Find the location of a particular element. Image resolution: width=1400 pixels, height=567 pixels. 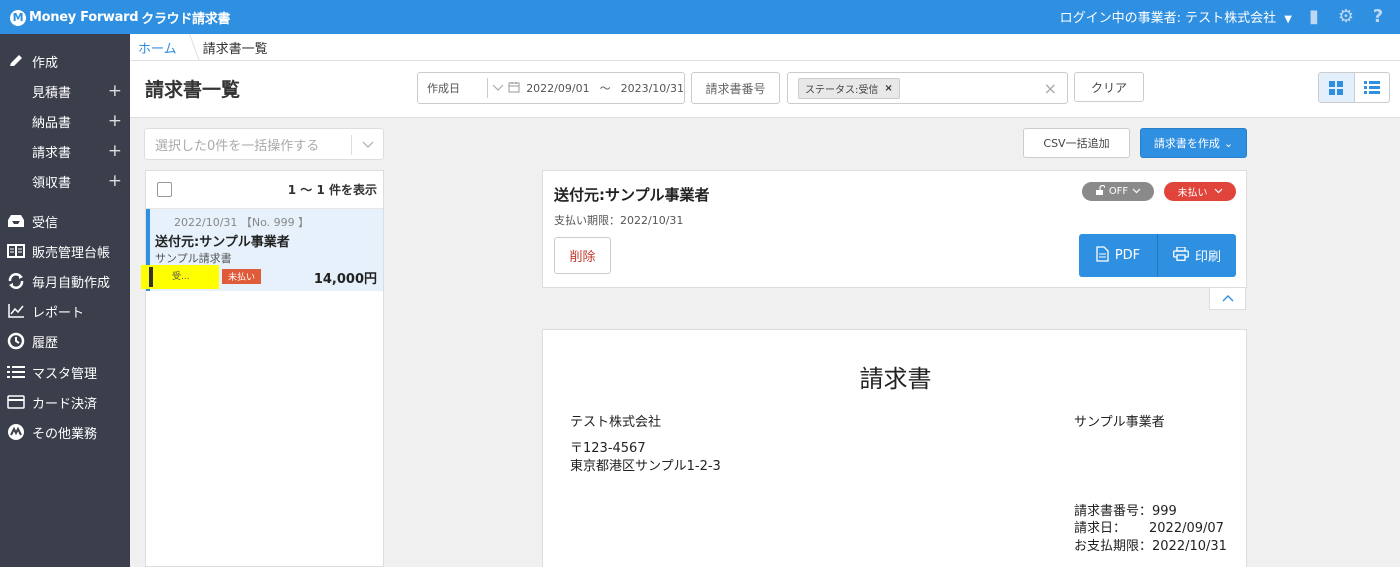

beginner-guide-icon: ▮ is located at coordinates (1314, 16).